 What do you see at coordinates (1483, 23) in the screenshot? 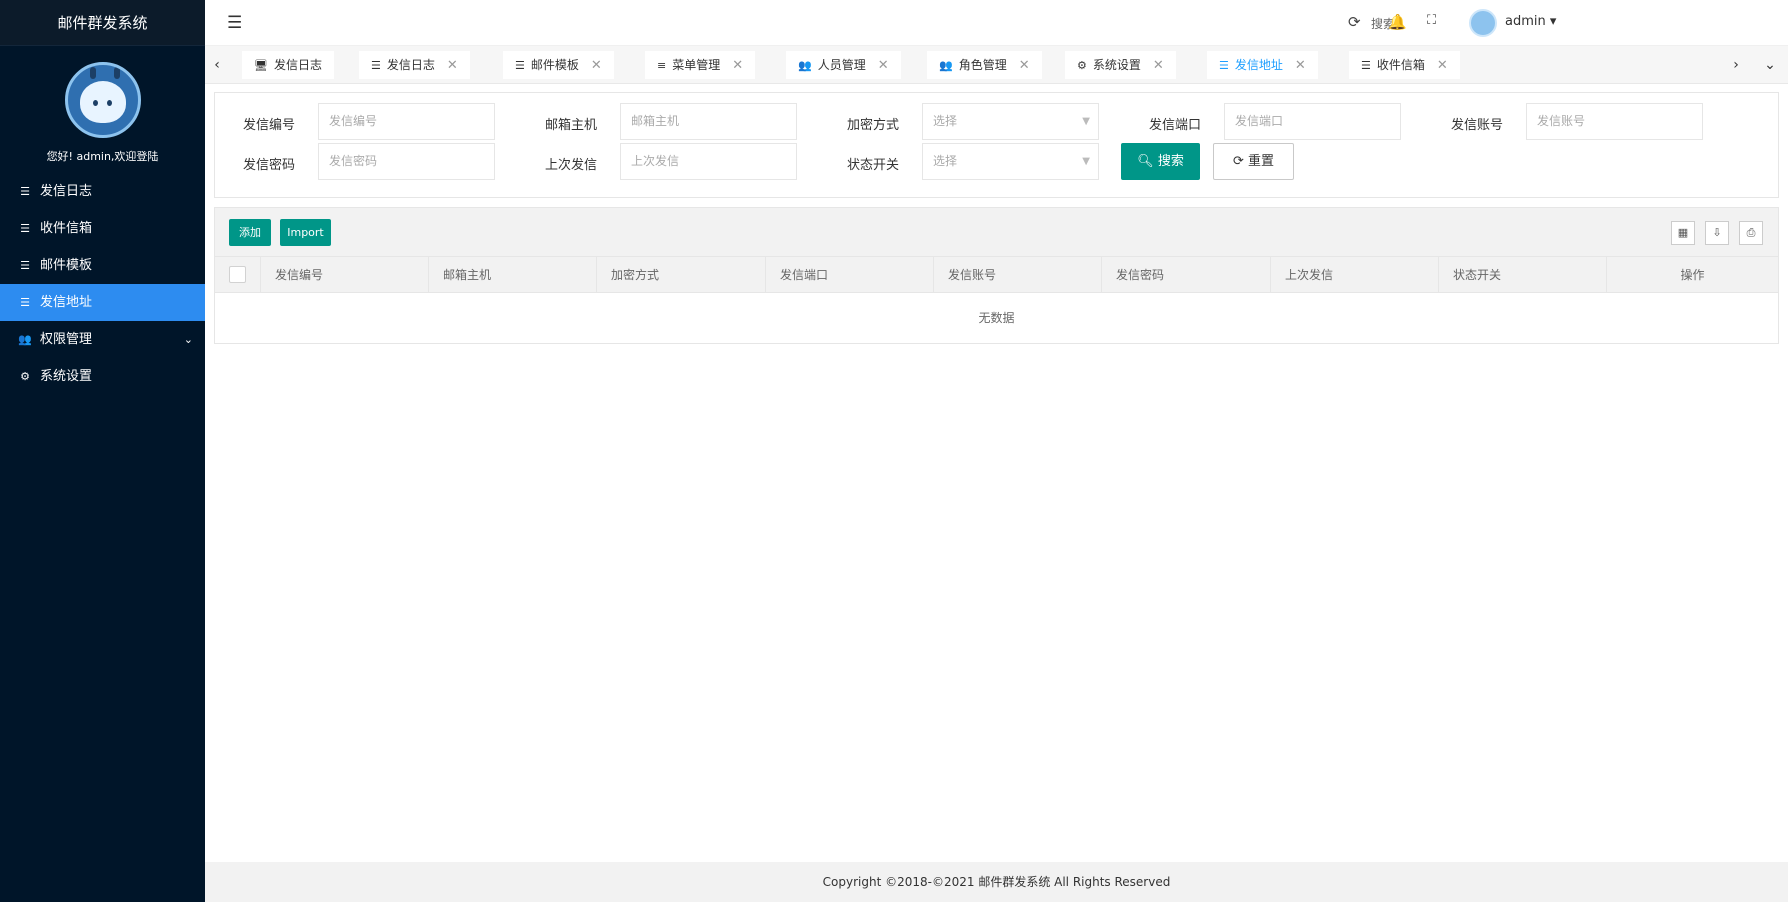
I see `user-avatar` at bounding box center [1483, 23].